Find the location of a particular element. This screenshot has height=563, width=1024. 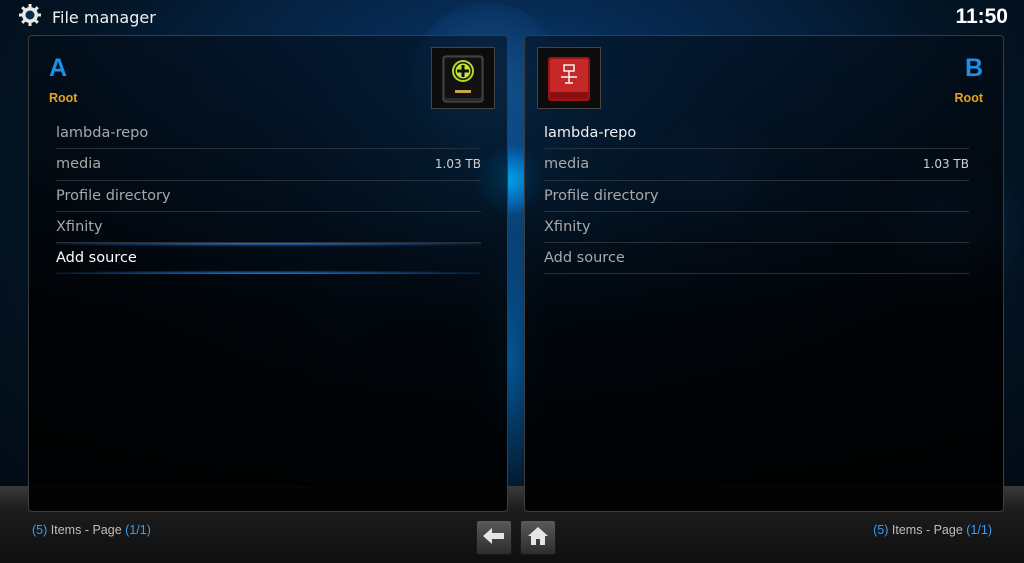

gear-icon is located at coordinates (30, 17).